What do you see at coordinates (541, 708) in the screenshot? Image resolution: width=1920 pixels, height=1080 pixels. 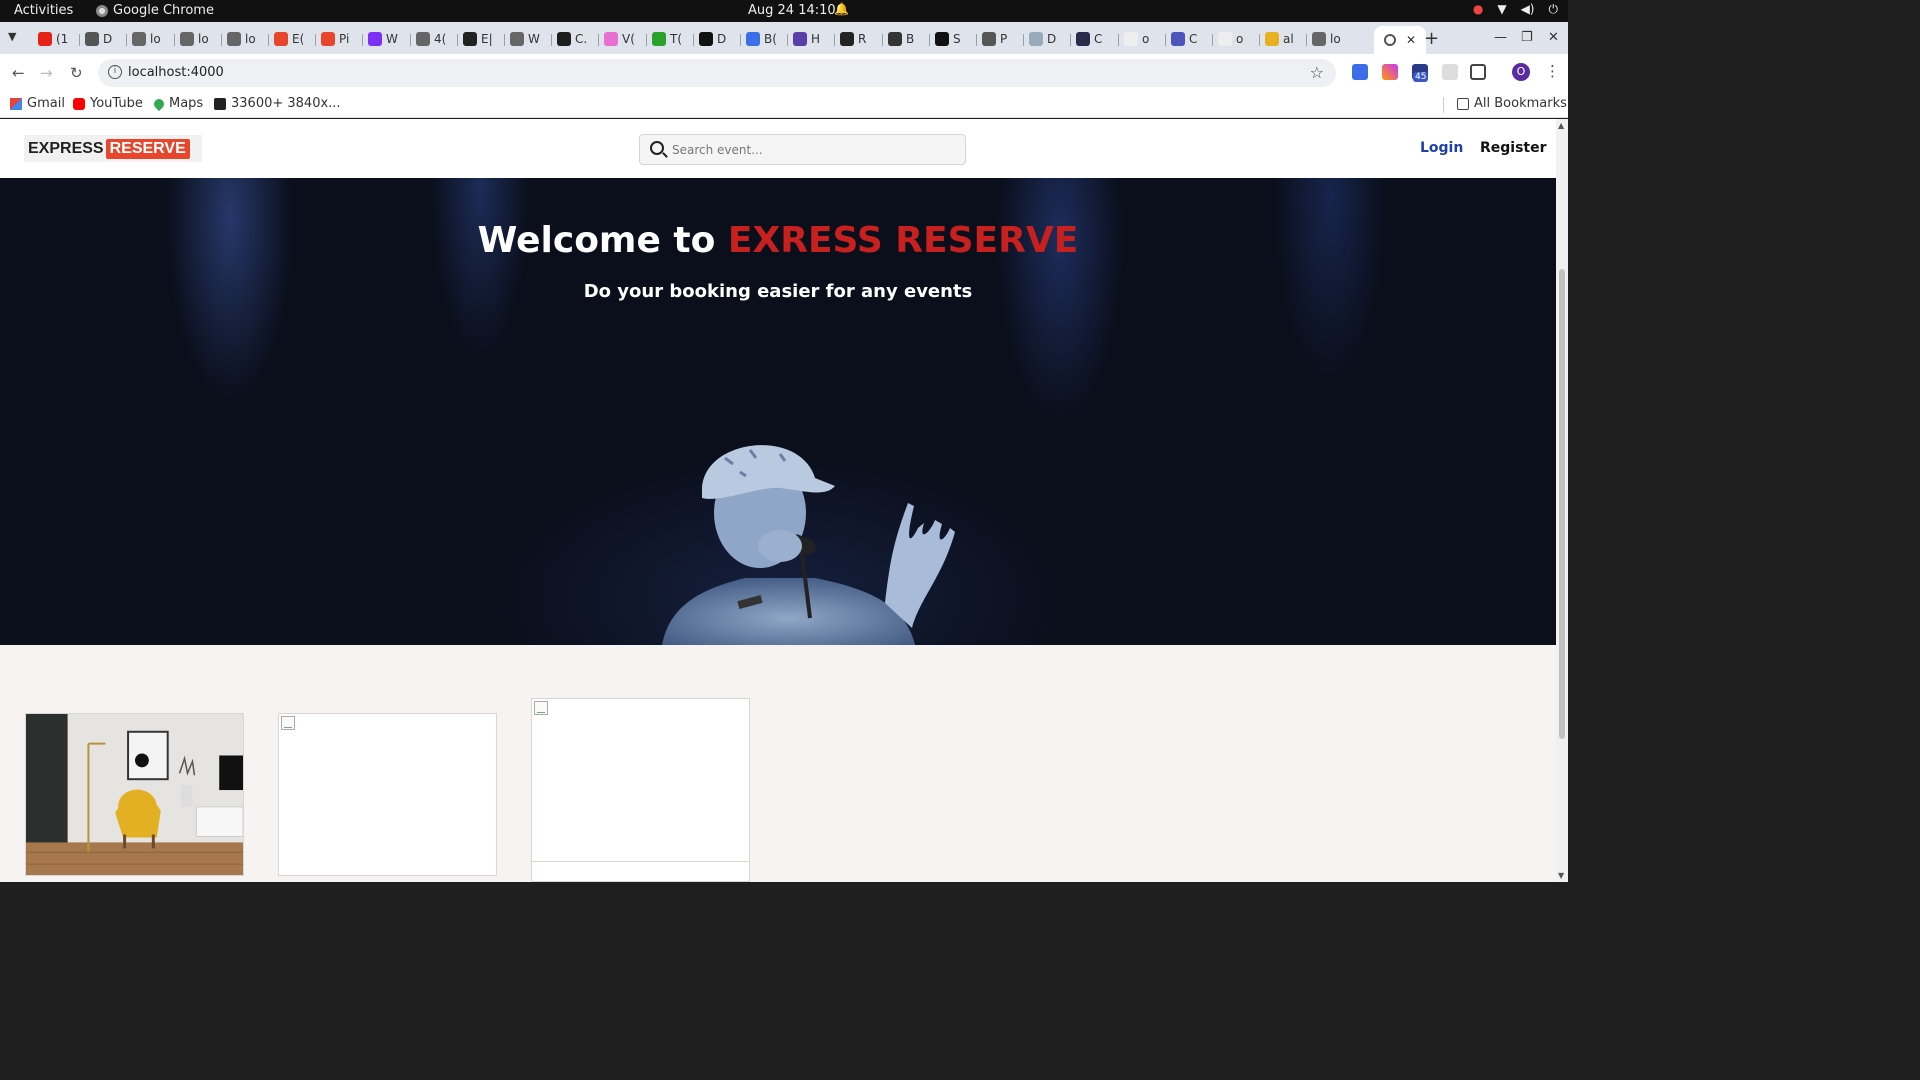 I see `broken-image-icon` at bounding box center [541, 708].